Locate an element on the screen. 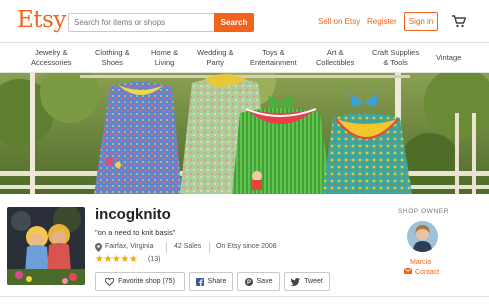 This screenshot has width=489, height=304. category-label: Accessories is located at coordinates (51, 62).